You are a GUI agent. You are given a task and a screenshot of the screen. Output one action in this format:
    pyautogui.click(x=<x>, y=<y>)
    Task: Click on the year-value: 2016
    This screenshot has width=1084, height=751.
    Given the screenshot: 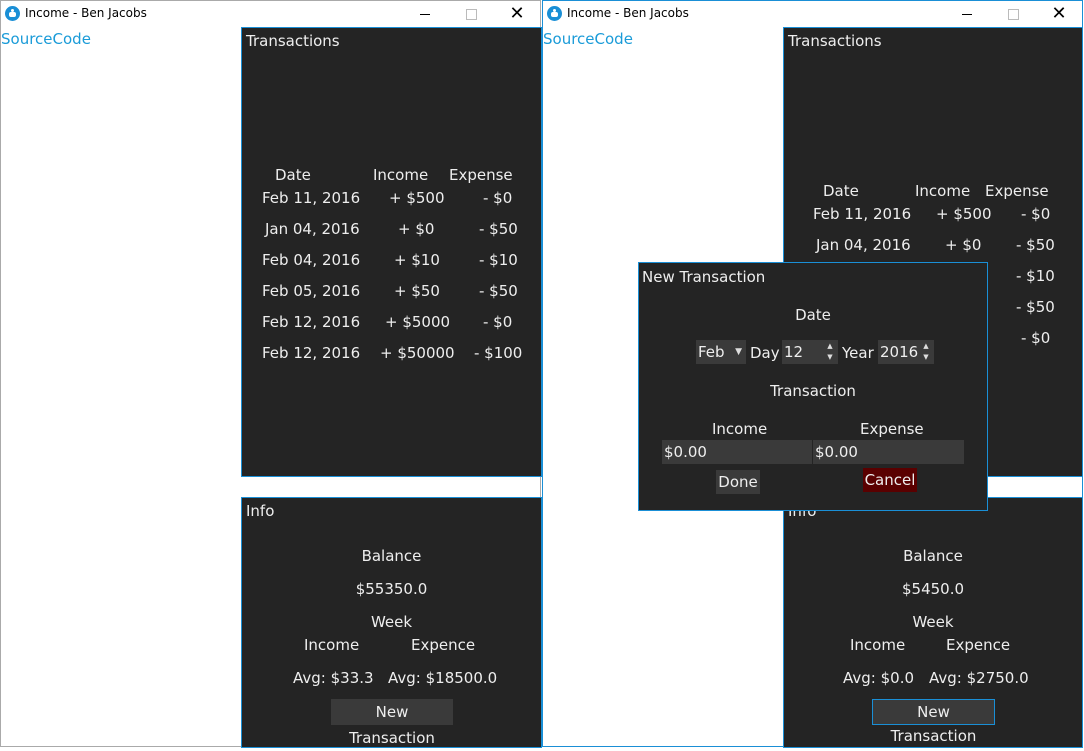 What is the action you would take?
    pyautogui.click(x=899, y=352)
    